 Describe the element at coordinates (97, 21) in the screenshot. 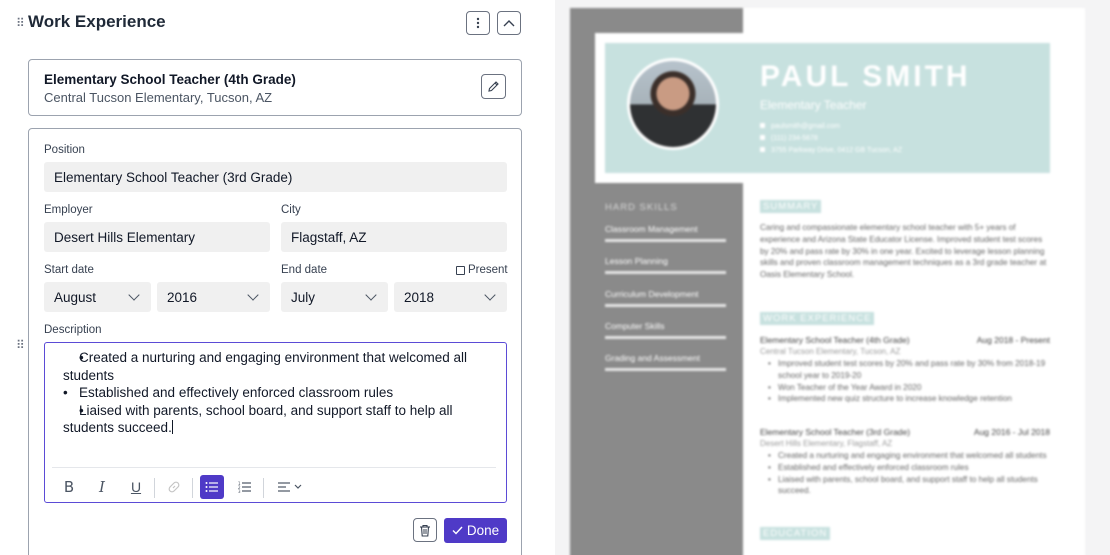

I see `section-title: Work Experience` at that location.